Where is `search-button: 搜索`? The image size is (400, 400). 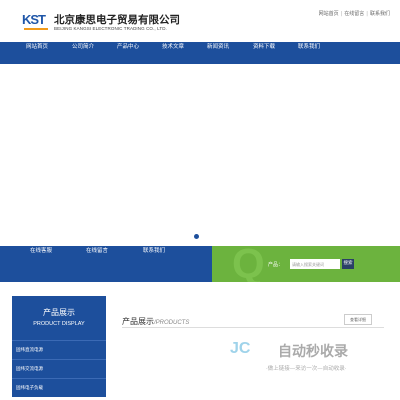
search-button: 搜索 is located at coordinates (348, 264).